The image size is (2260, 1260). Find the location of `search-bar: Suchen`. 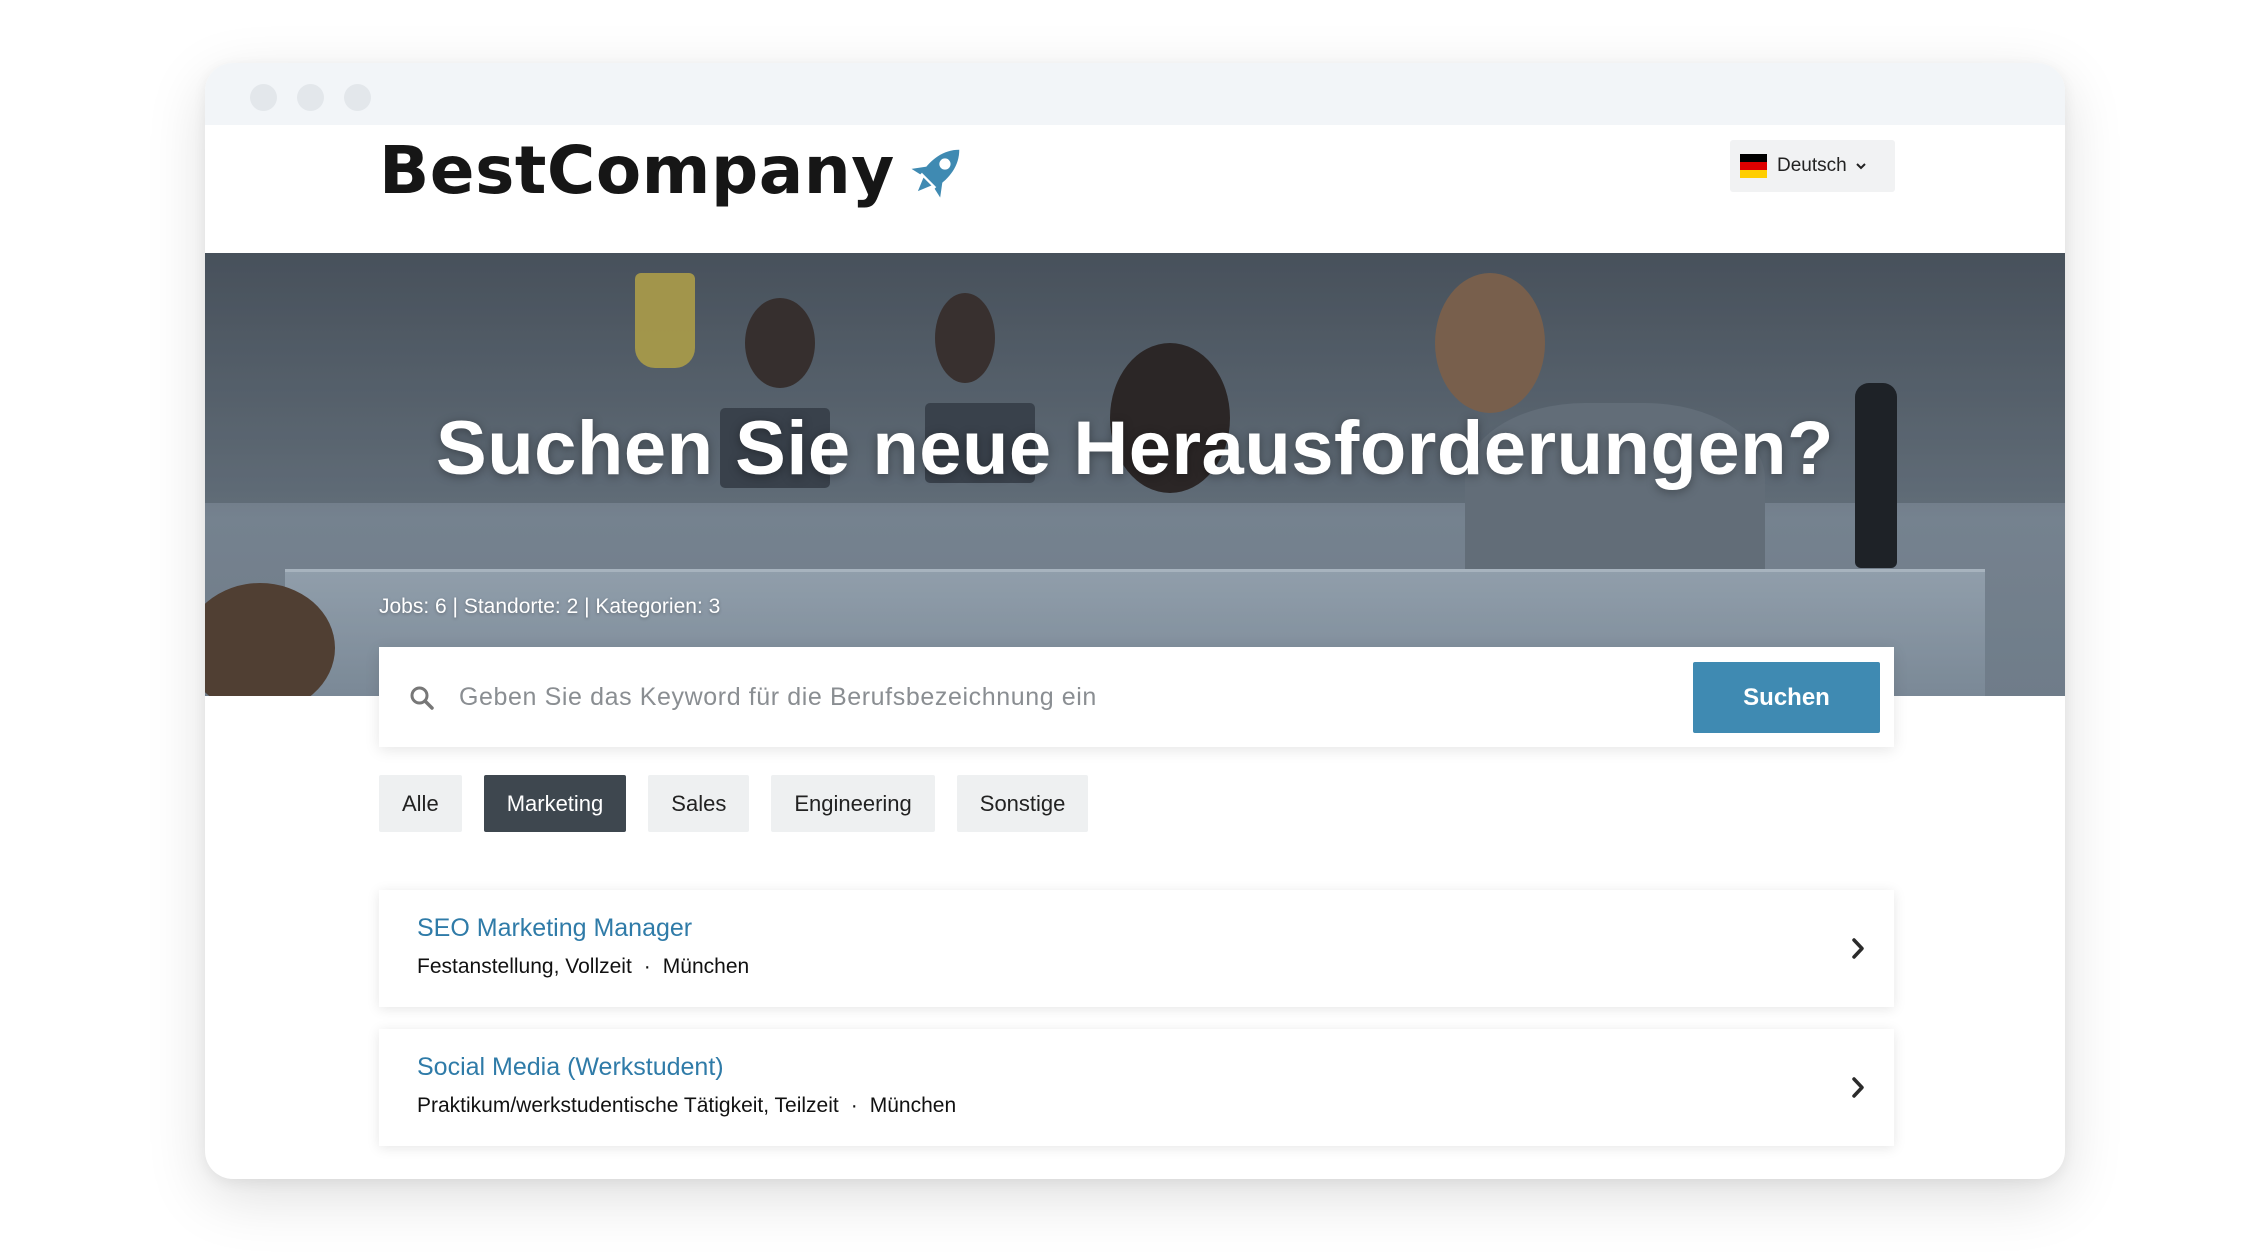

search-bar: Suchen is located at coordinates (1136, 697).